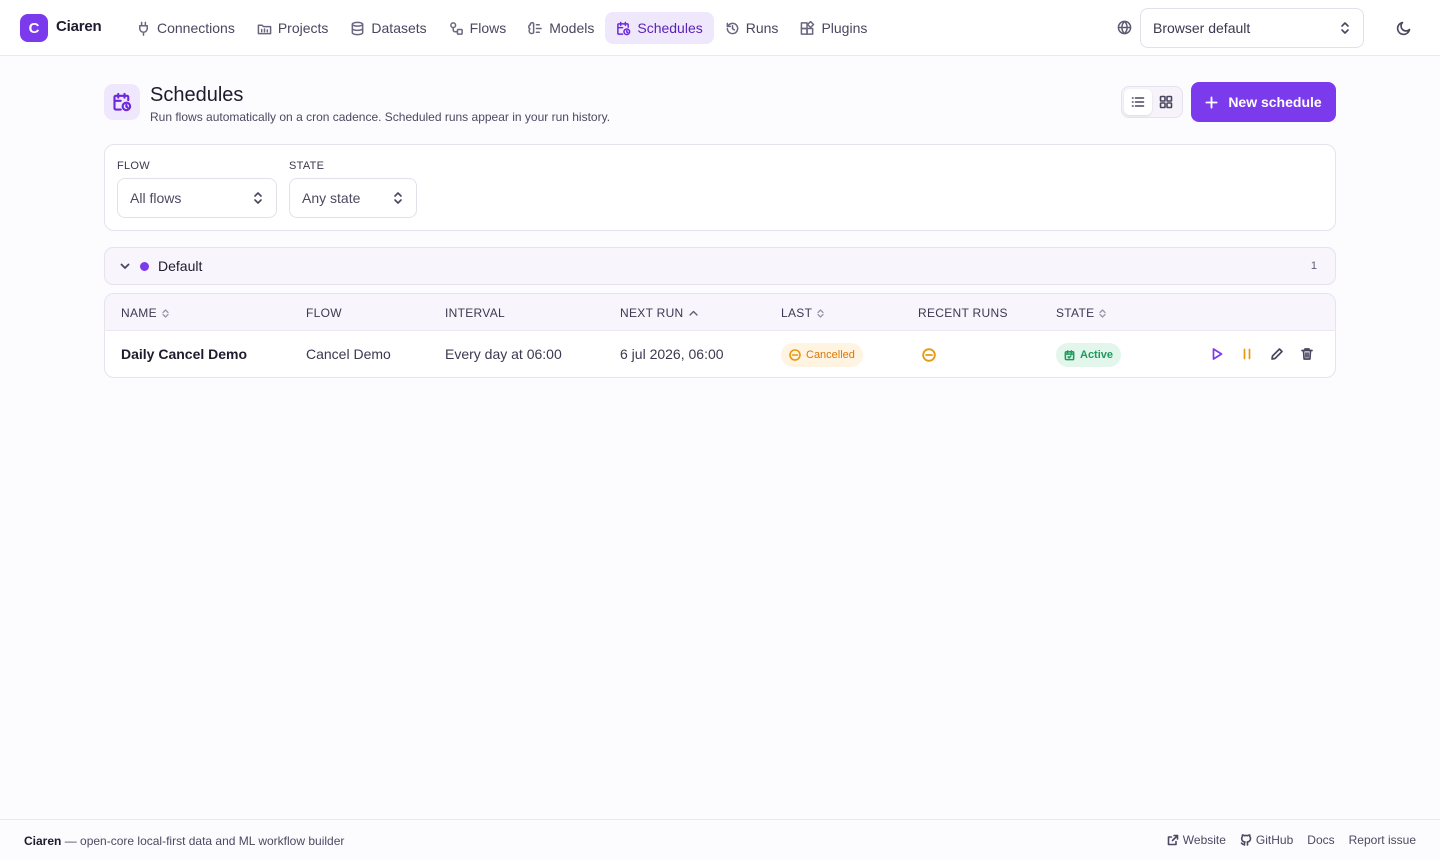 The image size is (1440, 860). Describe the element at coordinates (34, 28) in the screenshot. I see `app-logo: C` at that location.